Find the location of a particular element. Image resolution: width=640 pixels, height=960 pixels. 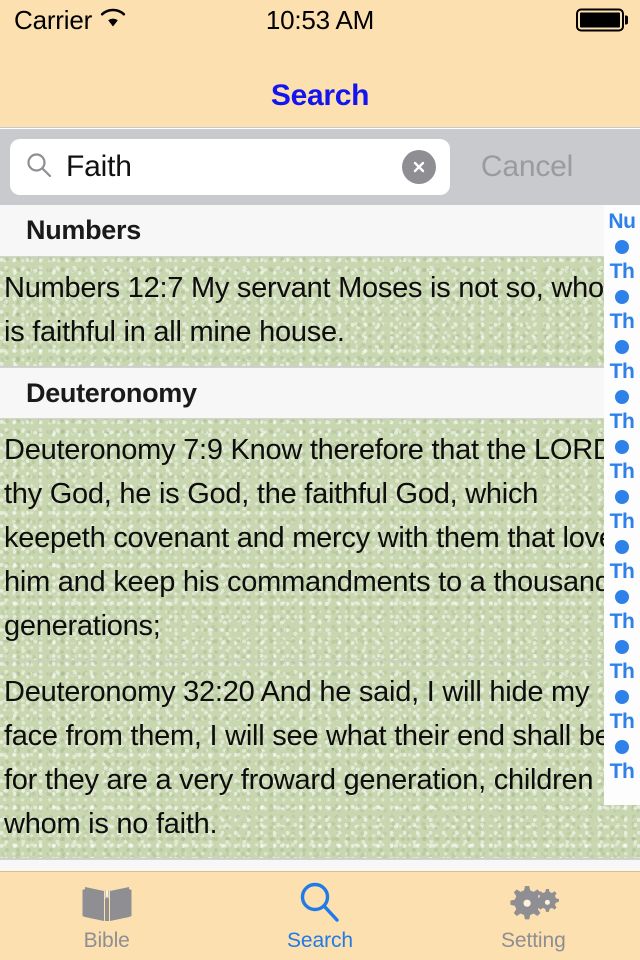

tab-search: Search is located at coordinates (319, 916).